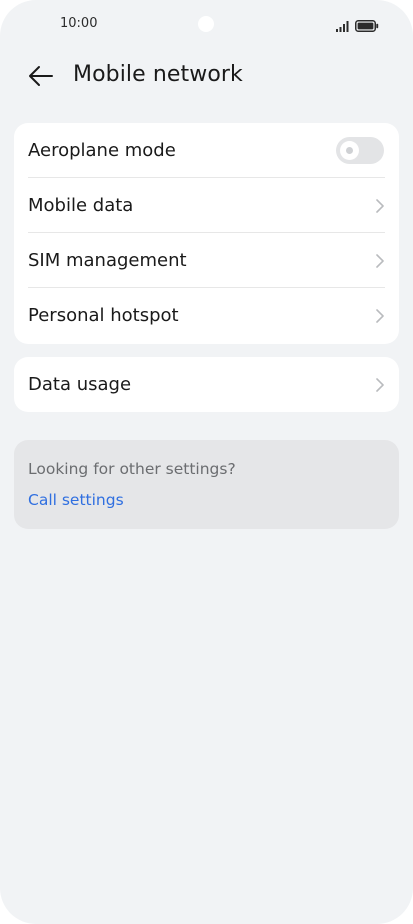 The height and width of the screenshot is (924, 413). I want to click on header: Mobile network, so click(206, 78).